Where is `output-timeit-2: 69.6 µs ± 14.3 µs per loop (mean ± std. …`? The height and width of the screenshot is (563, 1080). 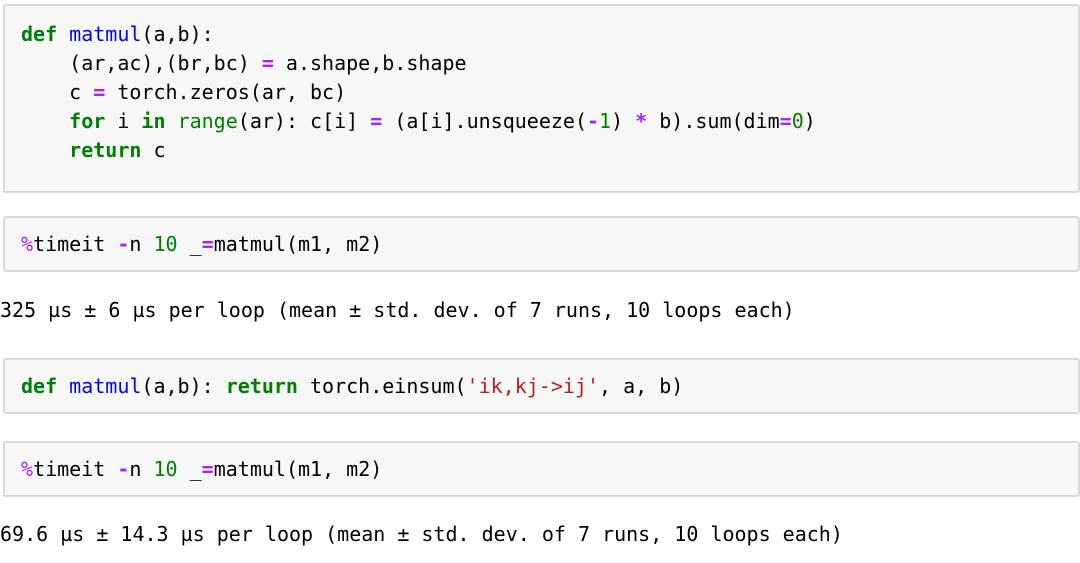
output-timeit-2: 69.6 µs ± 14.3 µs per loop (mean ± std. … is located at coordinates (421, 534).